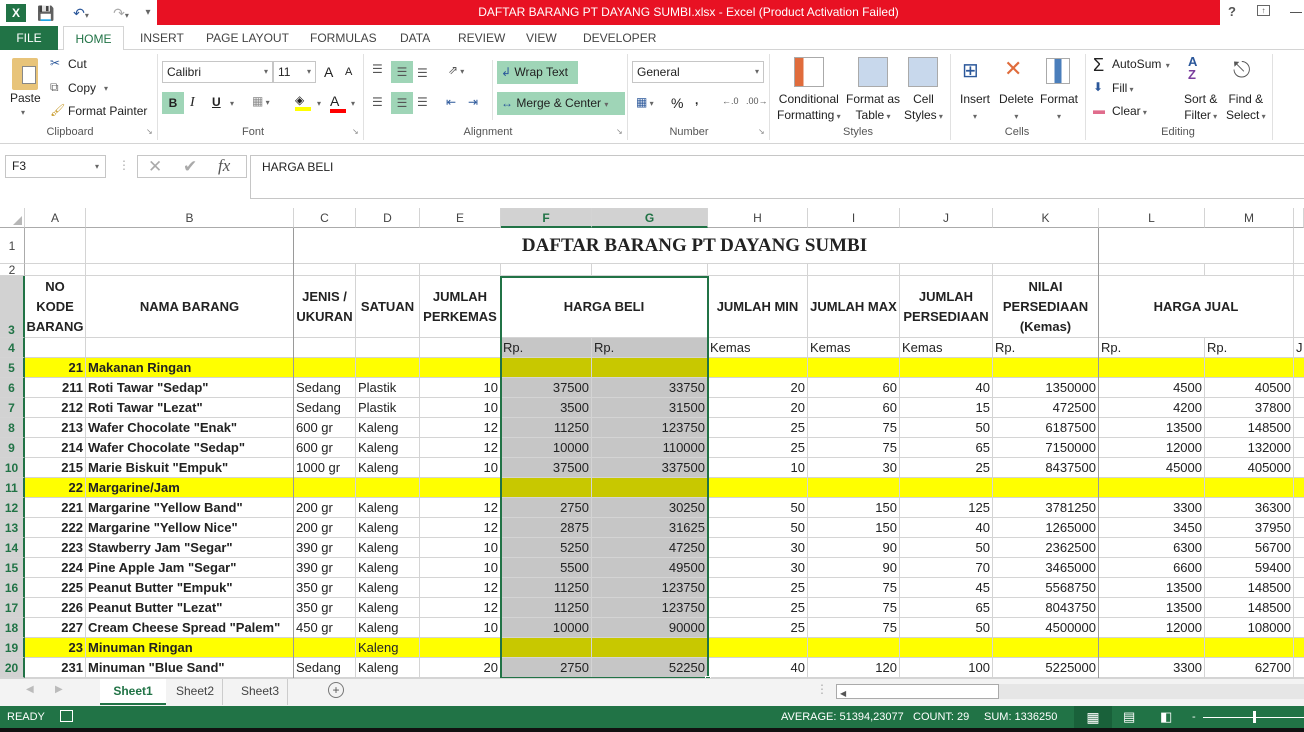  I want to click on help-icon: ?, so click(1232, 11).